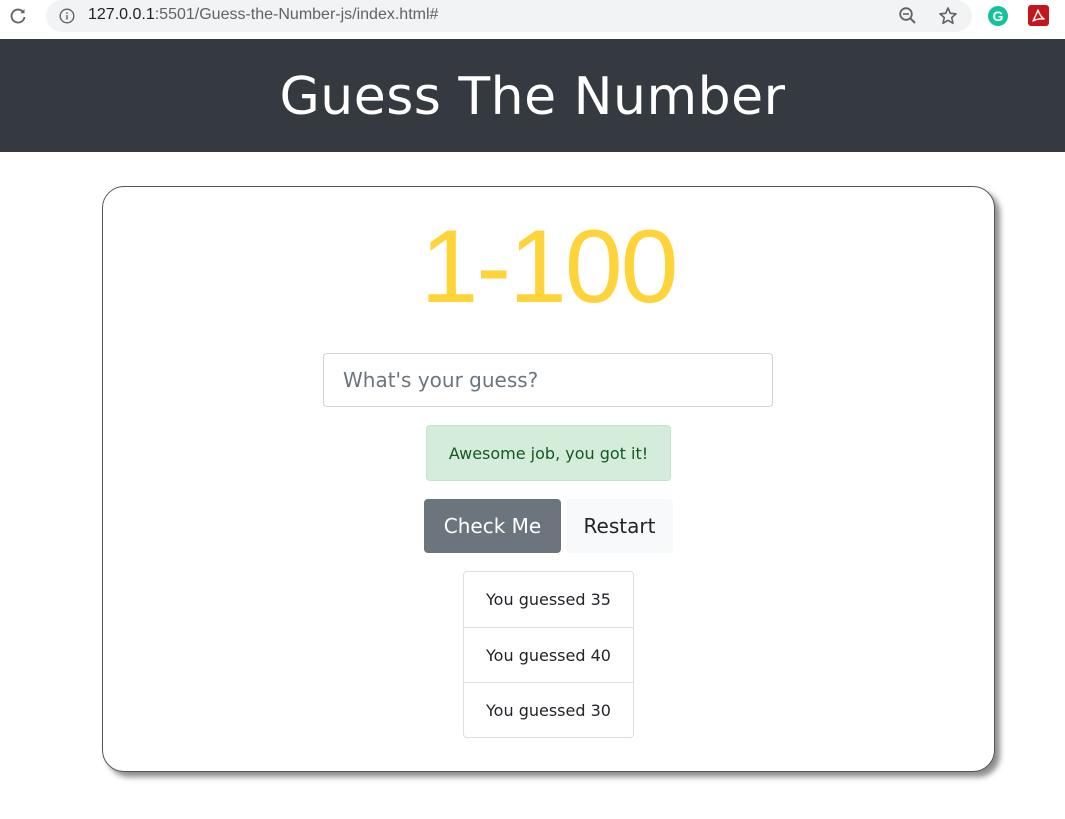  What do you see at coordinates (67, 16) in the screenshot?
I see `info-icon` at bounding box center [67, 16].